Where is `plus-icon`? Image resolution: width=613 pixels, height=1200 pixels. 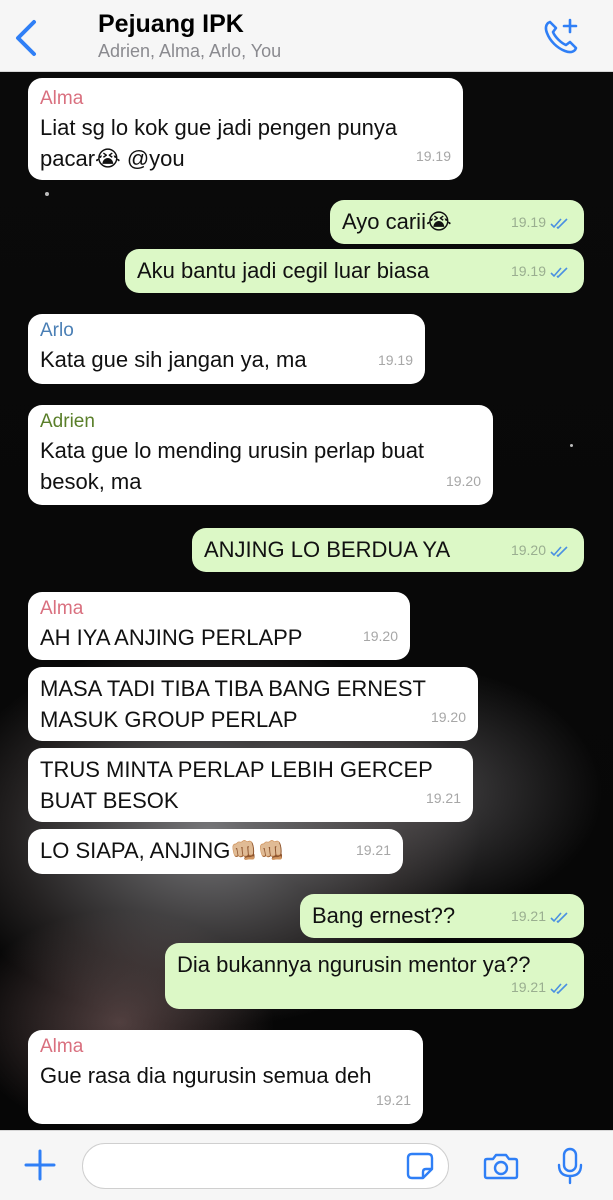 plus-icon is located at coordinates (40, 1165).